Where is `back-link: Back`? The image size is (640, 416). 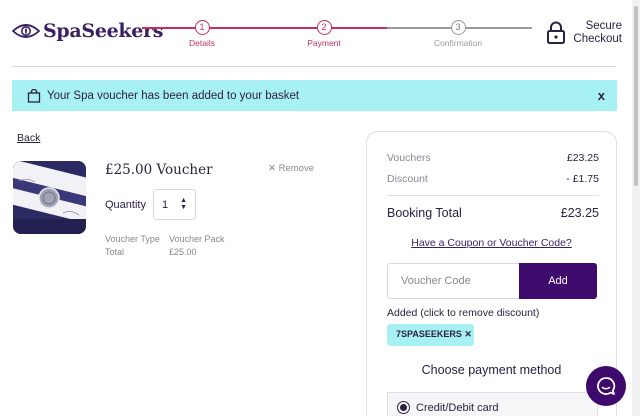
back-link: Back is located at coordinates (28, 138).